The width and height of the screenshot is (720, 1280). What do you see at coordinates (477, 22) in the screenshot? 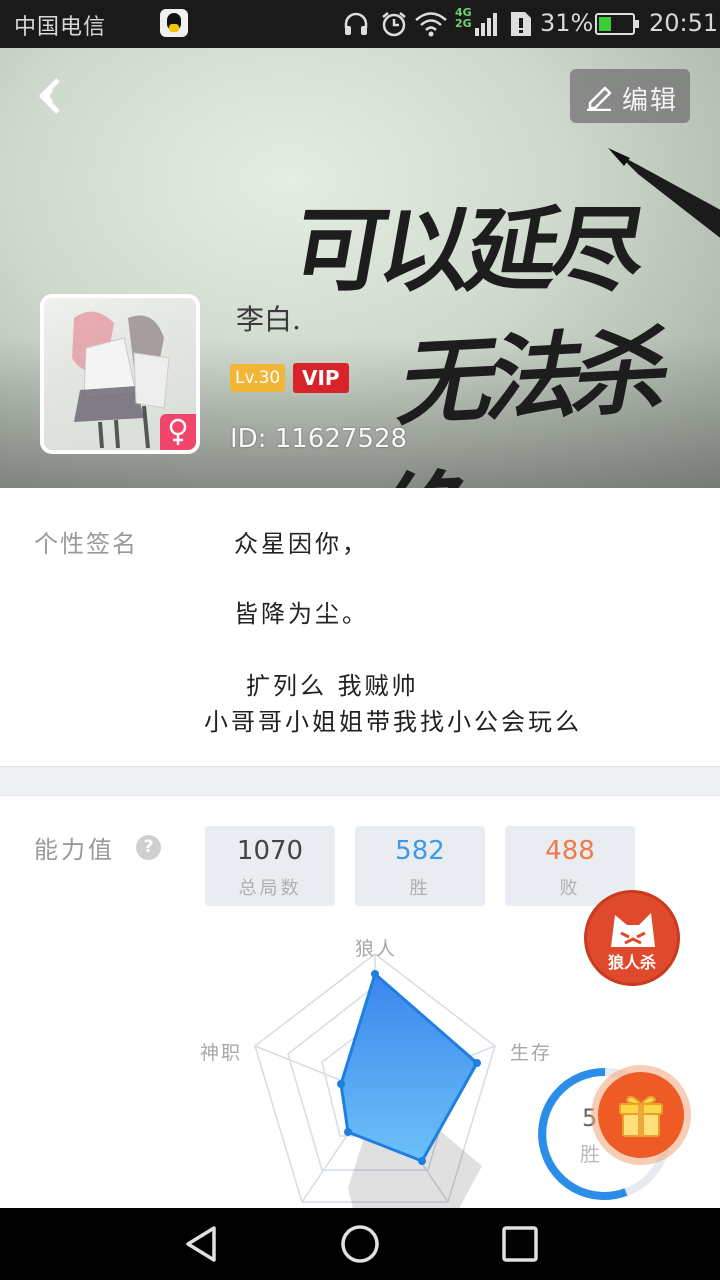
I see `signal-icon: 4G 2G` at bounding box center [477, 22].